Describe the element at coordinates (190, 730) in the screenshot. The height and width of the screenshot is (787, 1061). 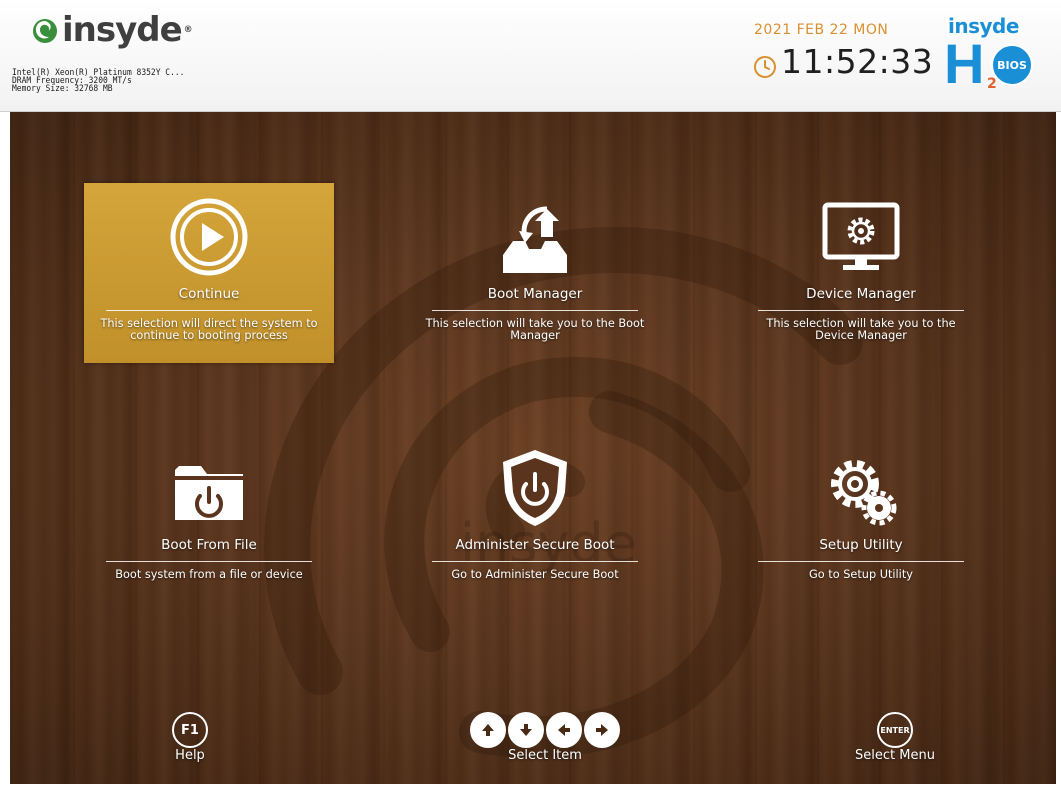
I see `f1-key-icon: F1` at that location.